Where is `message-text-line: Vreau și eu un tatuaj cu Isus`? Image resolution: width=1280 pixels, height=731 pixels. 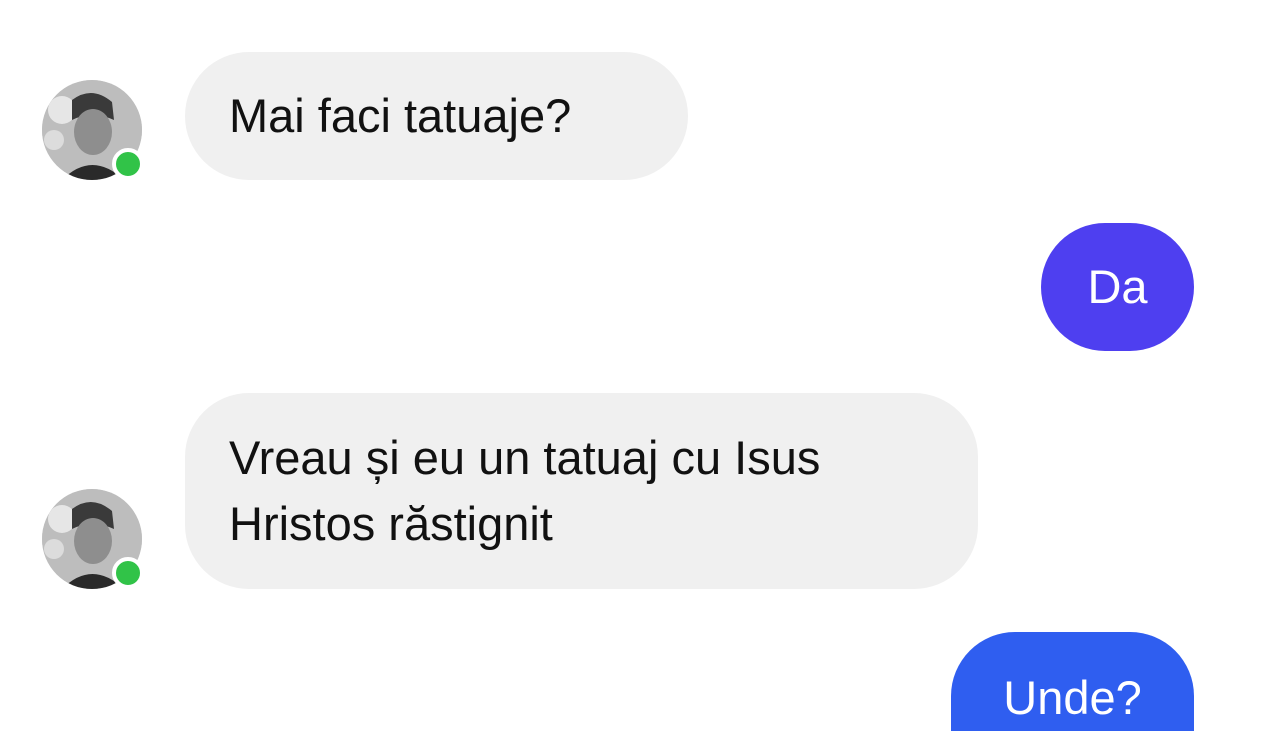 message-text-line: Vreau și eu un tatuaj cu Isus is located at coordinates (525, 457).